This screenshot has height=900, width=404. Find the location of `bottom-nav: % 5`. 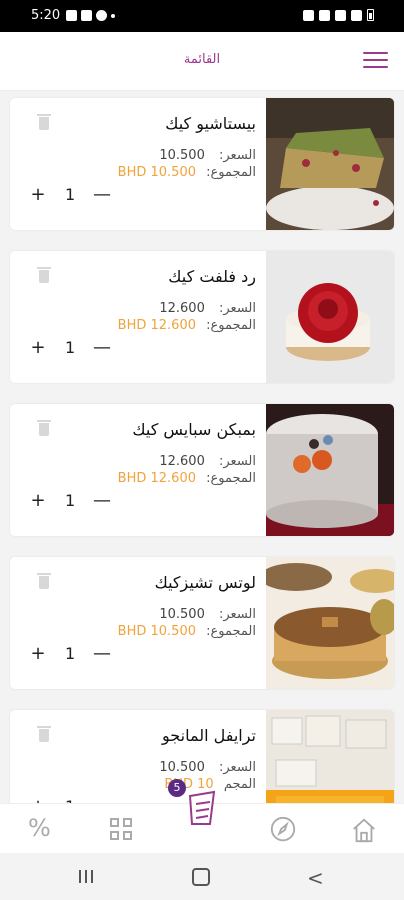

bottom-nav: % 5 is located at coordinates (202, 816).